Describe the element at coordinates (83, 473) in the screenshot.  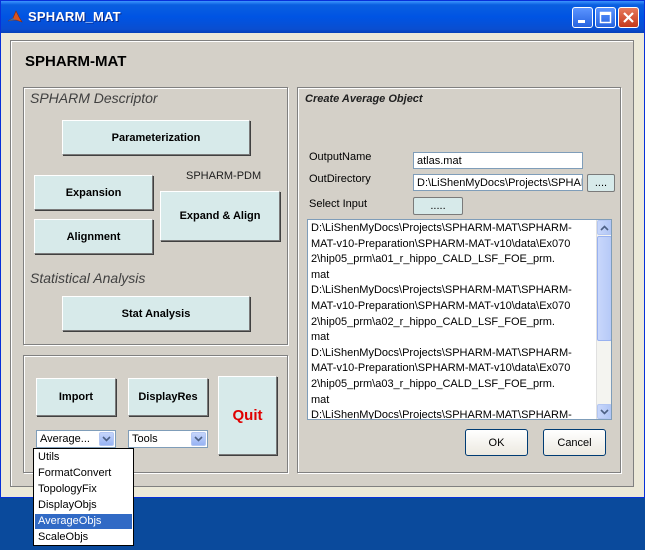
I see `dropdown-option-formatconvert: FormatConvert` at that location.